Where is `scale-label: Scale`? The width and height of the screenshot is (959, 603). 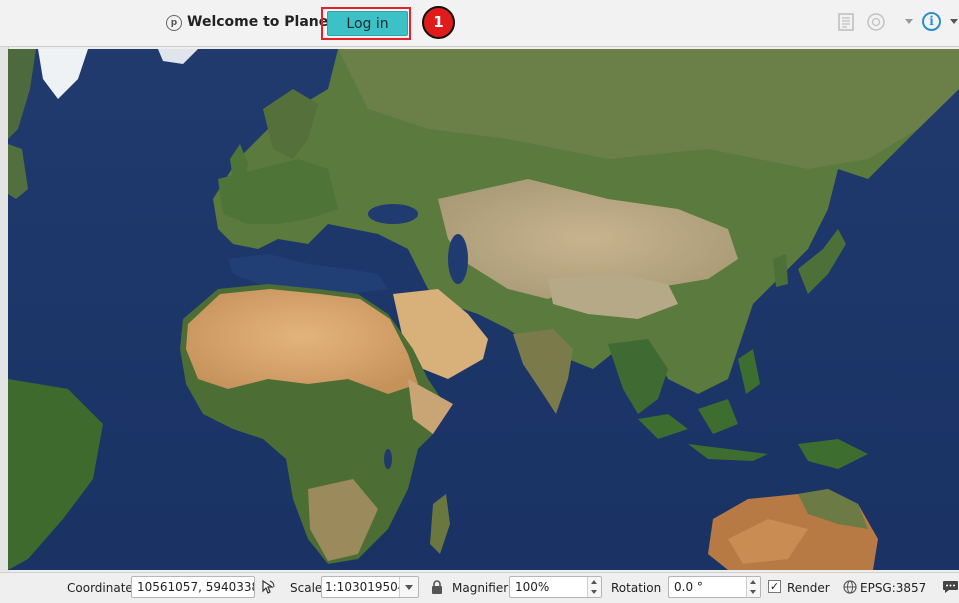 scale-label: Scale is located at coordinates (306, 588).